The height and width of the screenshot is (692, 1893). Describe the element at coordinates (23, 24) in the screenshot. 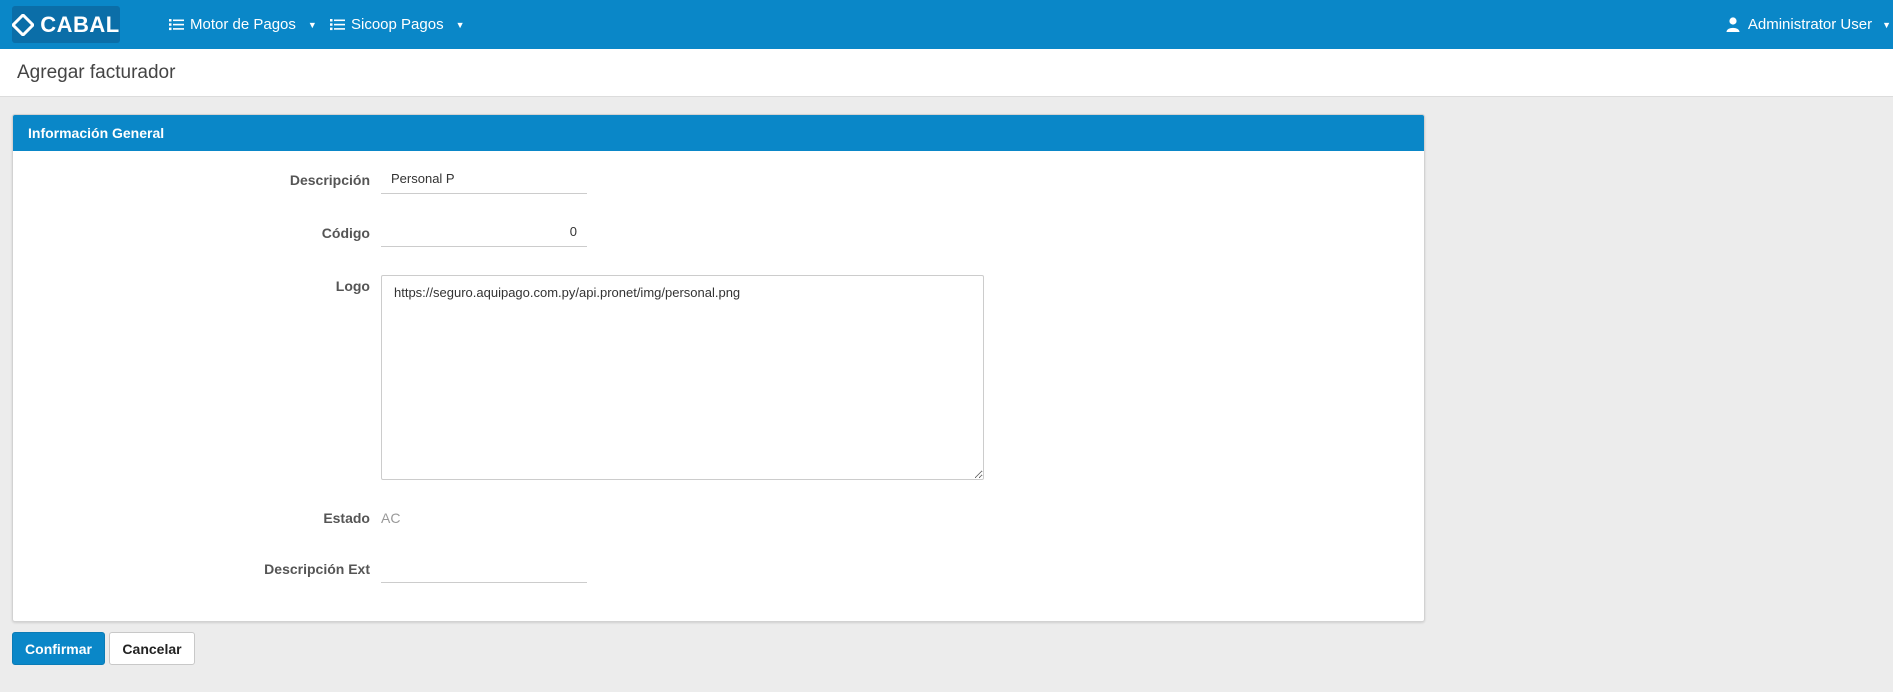

I see `cabal-diamond-icon` at that location.